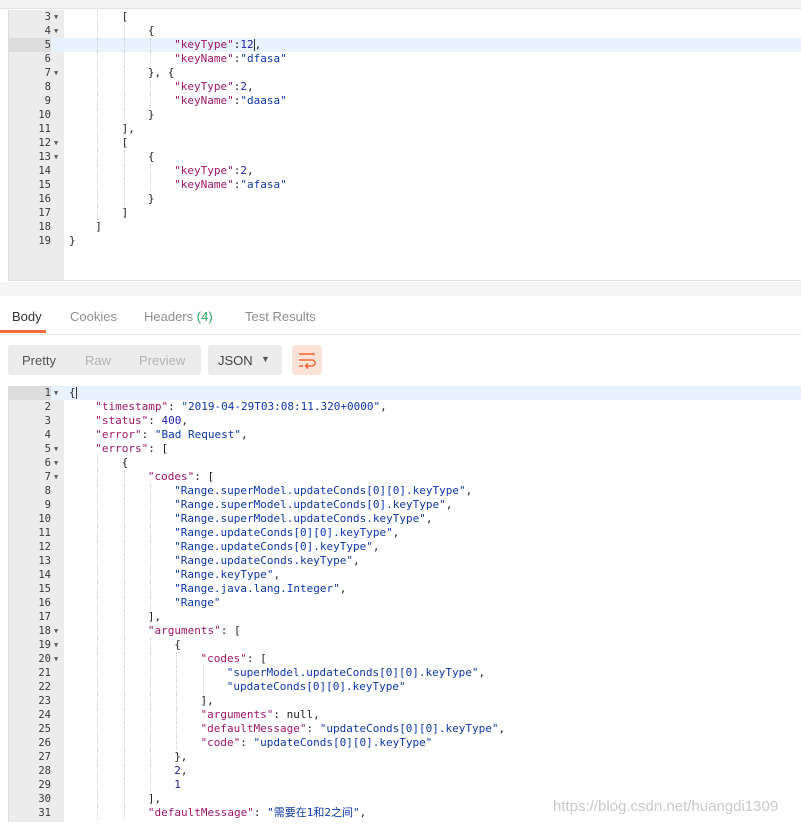  I want to click on tab-cookies: Cookies, so click(93, 316).